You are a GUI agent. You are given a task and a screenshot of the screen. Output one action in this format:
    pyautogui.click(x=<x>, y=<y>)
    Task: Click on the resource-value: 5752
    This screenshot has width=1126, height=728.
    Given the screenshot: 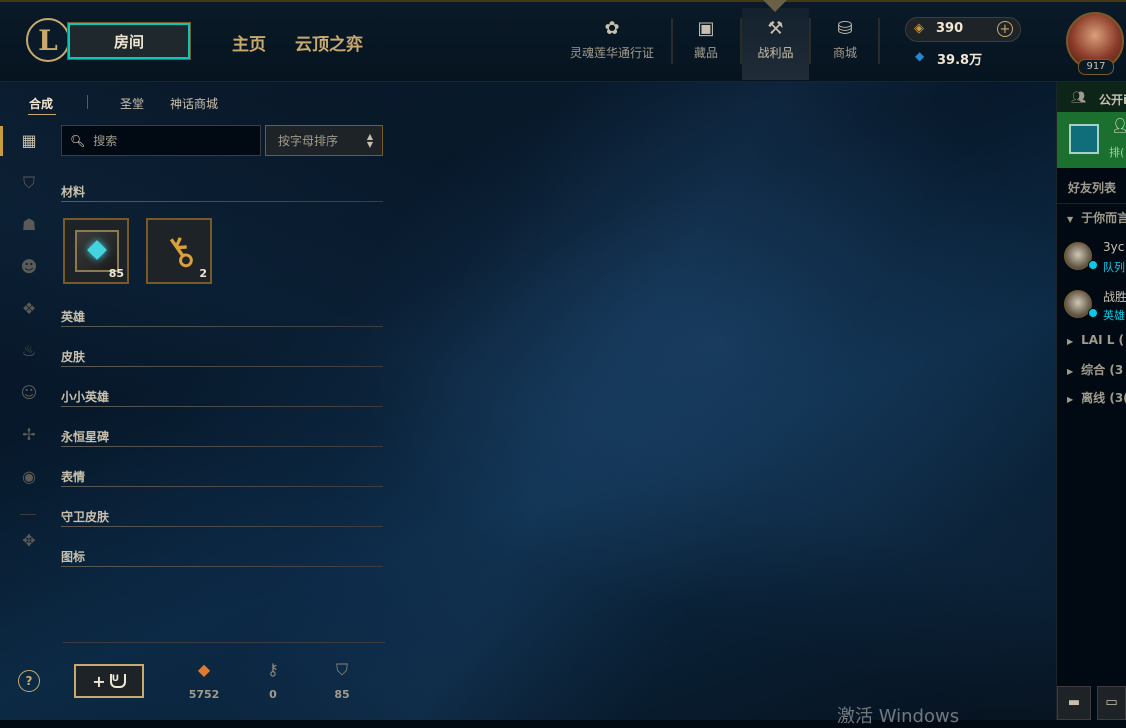 What is the action you would take?
    pyautogui.click(x=204, y=694)
    